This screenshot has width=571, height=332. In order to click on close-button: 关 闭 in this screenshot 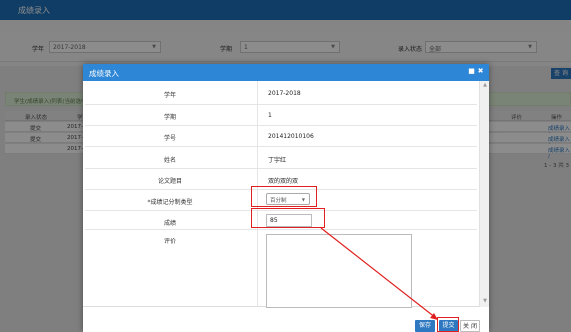, I will do `click(470, 326)`.